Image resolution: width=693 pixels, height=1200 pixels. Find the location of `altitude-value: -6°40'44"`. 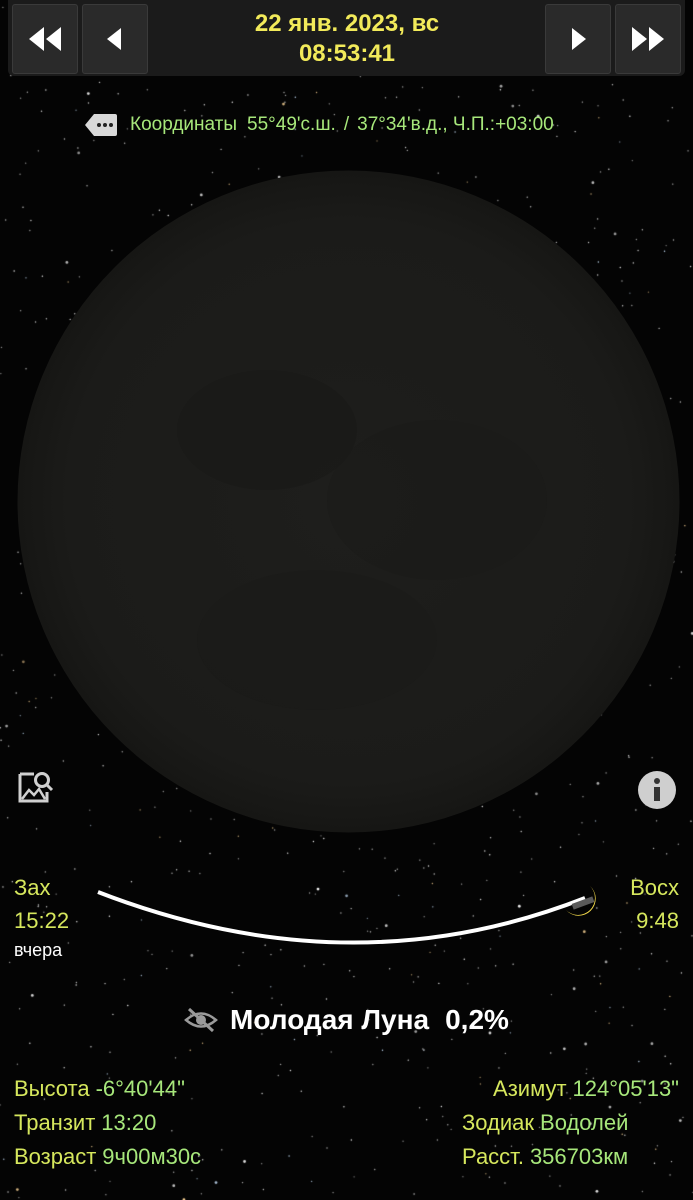

altitude-value: -6°40'44" is located at coordinates (140, 1088).